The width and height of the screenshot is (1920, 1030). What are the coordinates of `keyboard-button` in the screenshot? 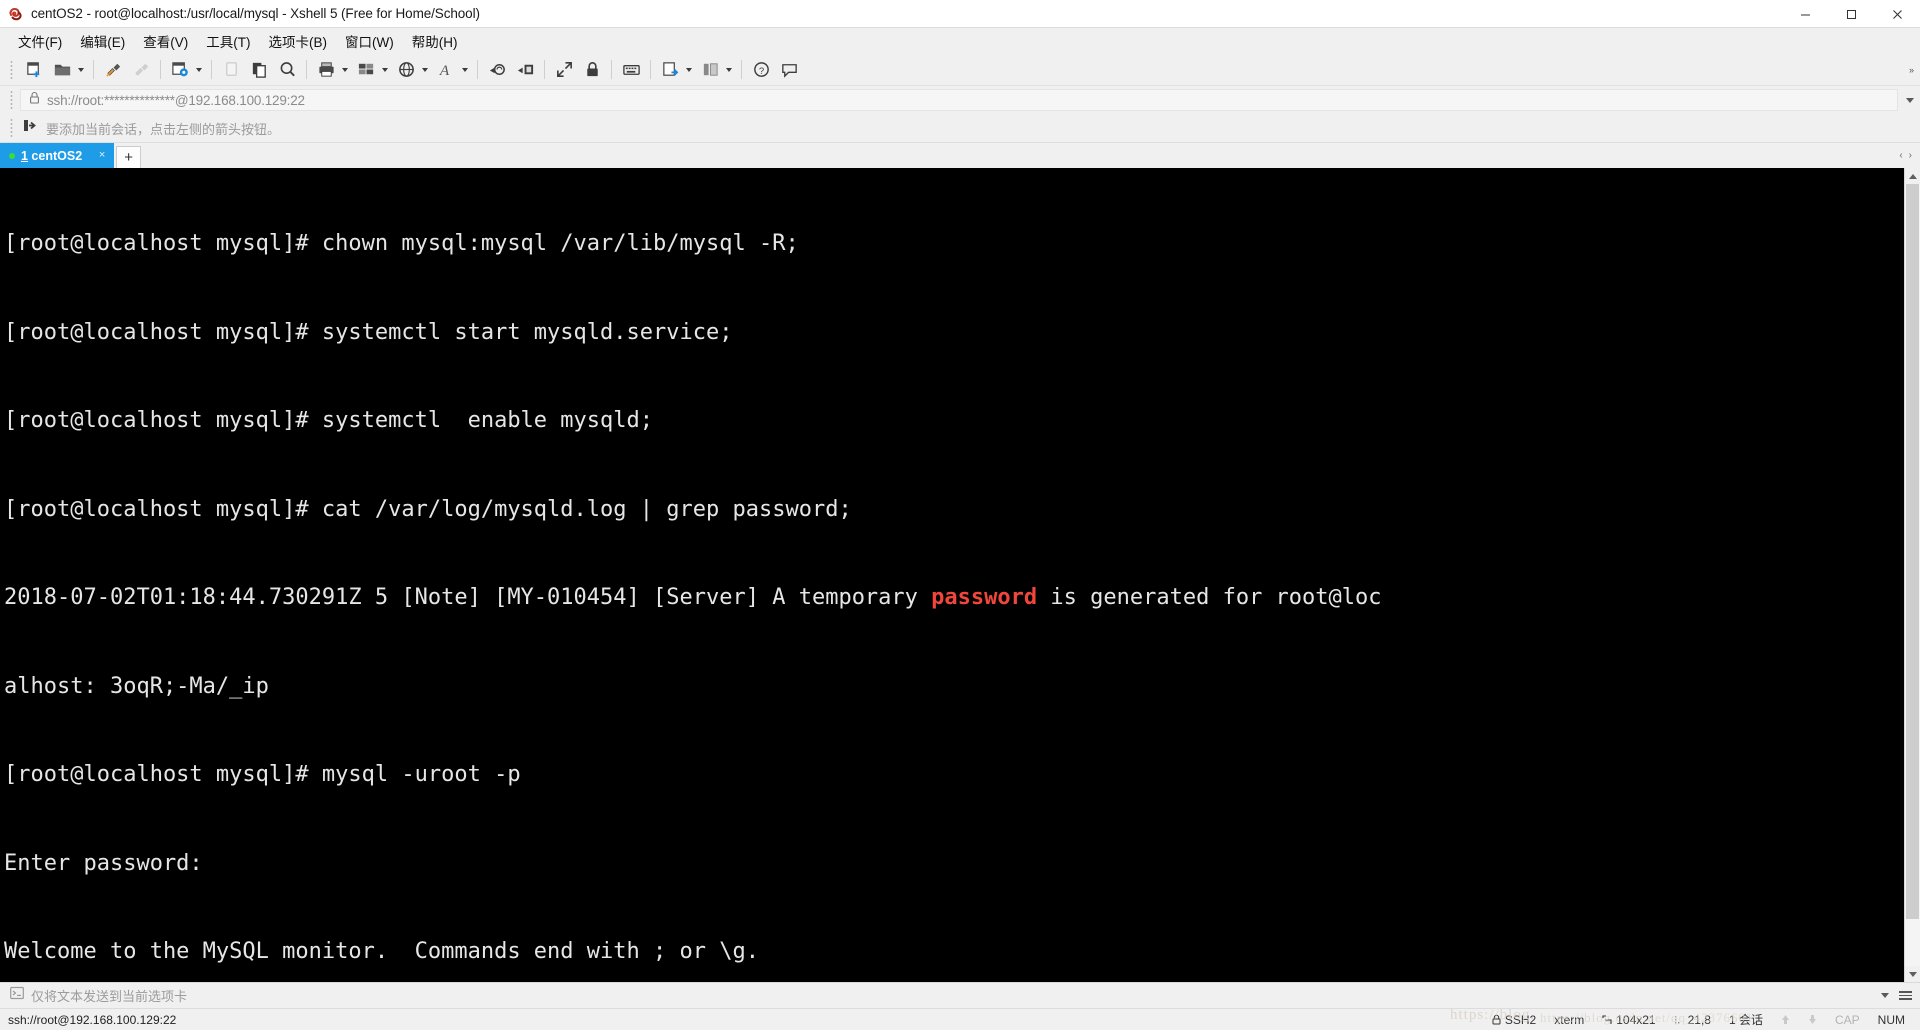 It's located at (631, 70).